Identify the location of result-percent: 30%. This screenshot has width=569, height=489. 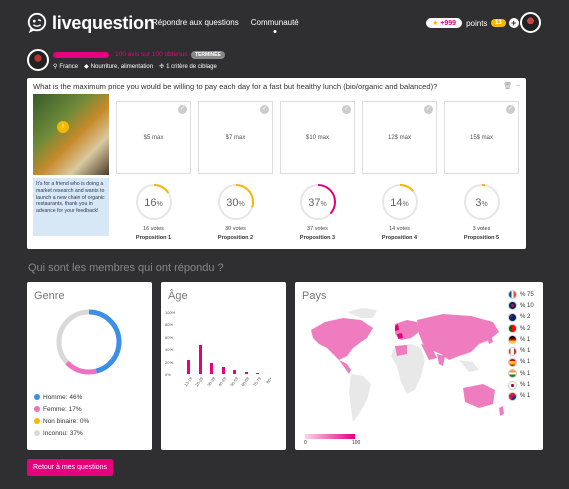
(235, 203).